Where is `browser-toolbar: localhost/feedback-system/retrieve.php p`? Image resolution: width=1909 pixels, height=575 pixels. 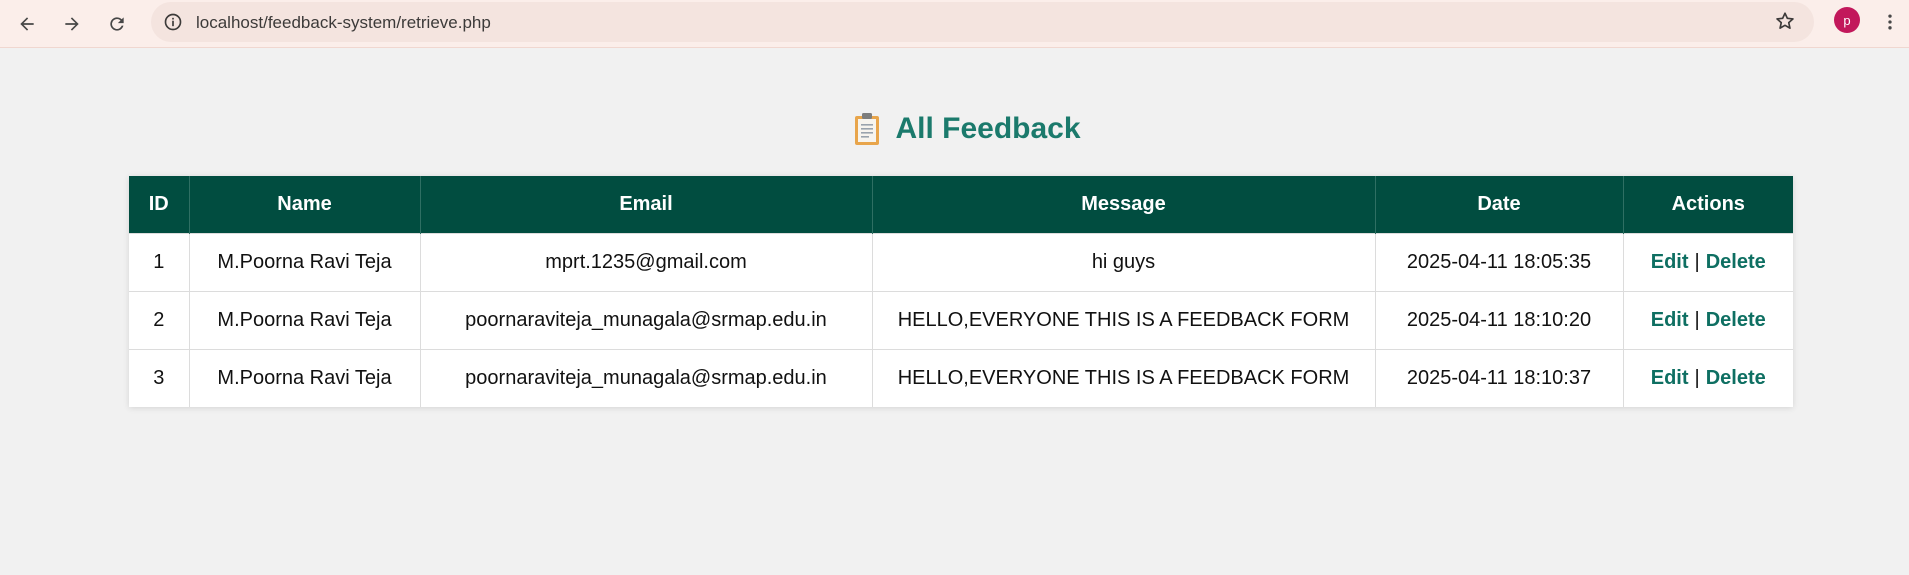 browser-toolbar: localhost/feedback-system/retrieve.php p is located at coordinates (954, 24).